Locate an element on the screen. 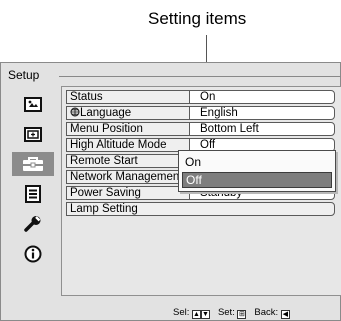 The width and height of the screenshot is (341, 321). setting-label: High Altitude Mode is located at coordinates (127, 145).